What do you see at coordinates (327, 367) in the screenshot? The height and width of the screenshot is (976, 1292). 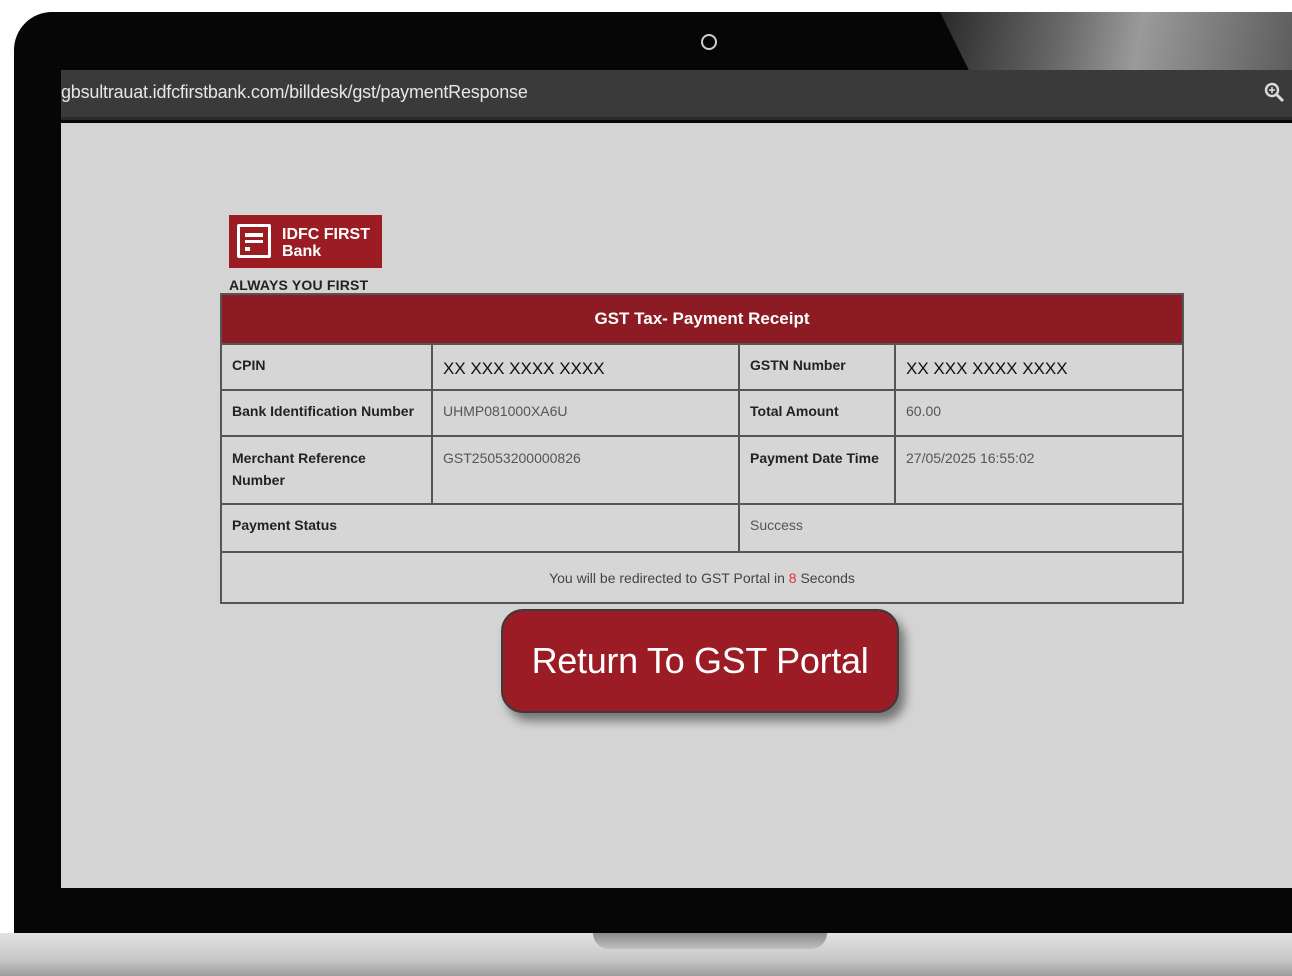 I see `cpin-label: CPIN` at bounding box center [327, 367].